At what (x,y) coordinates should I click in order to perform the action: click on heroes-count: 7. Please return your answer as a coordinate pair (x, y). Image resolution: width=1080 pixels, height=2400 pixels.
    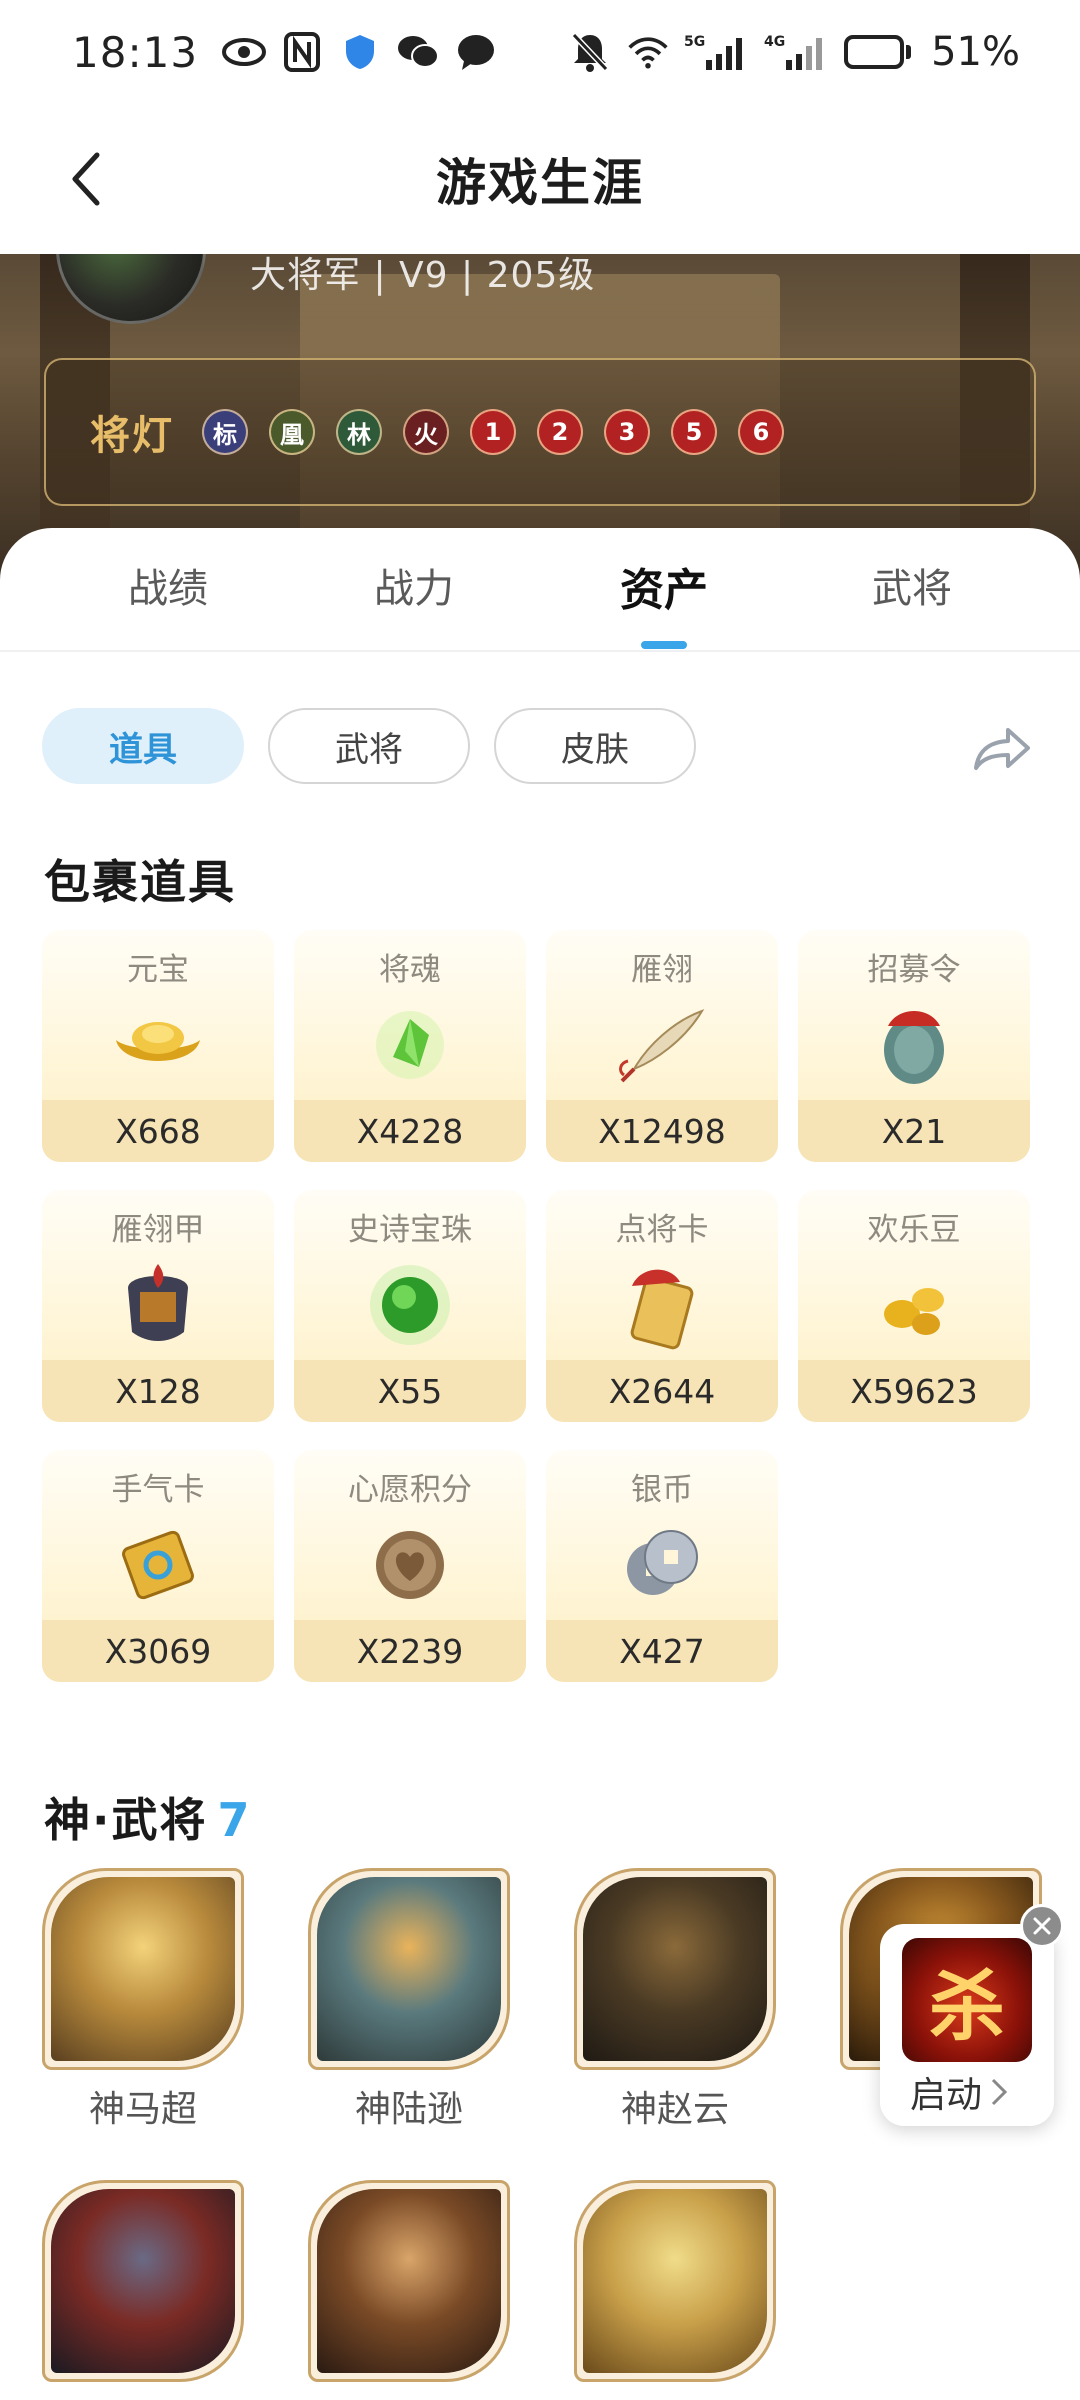
    Looking at the image, I should click on (234, 1820).